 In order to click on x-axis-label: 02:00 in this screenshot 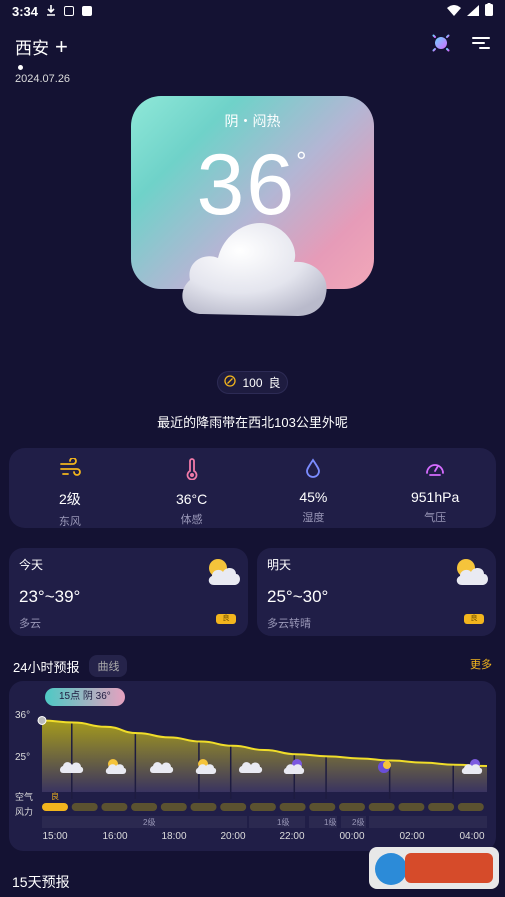, I will do `click(412, 836)`.